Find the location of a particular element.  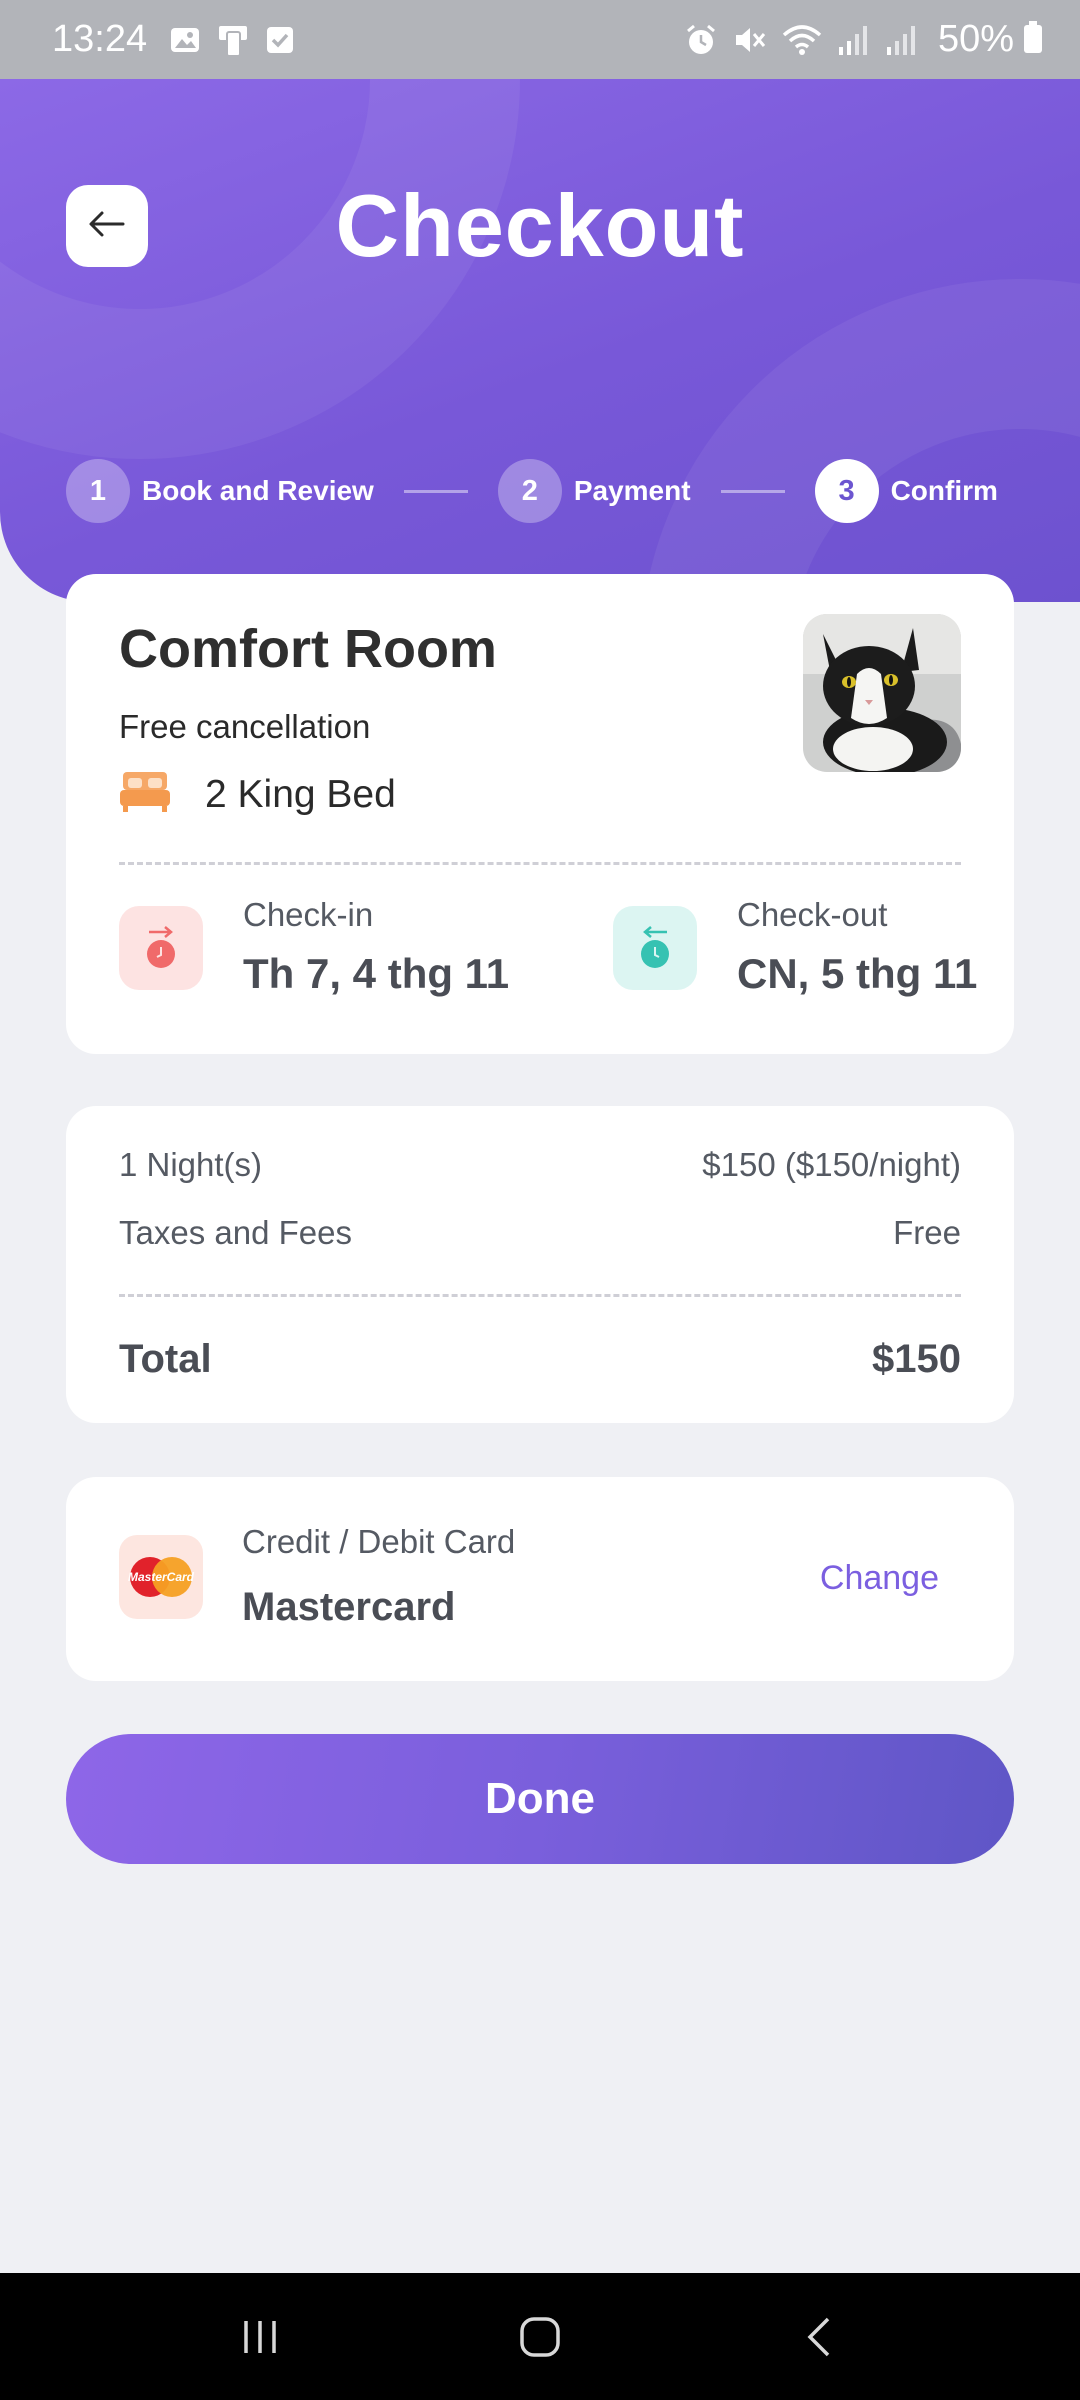

checkin-date: Th 7, 4 thg 11 is located at coordinates (376, 973).